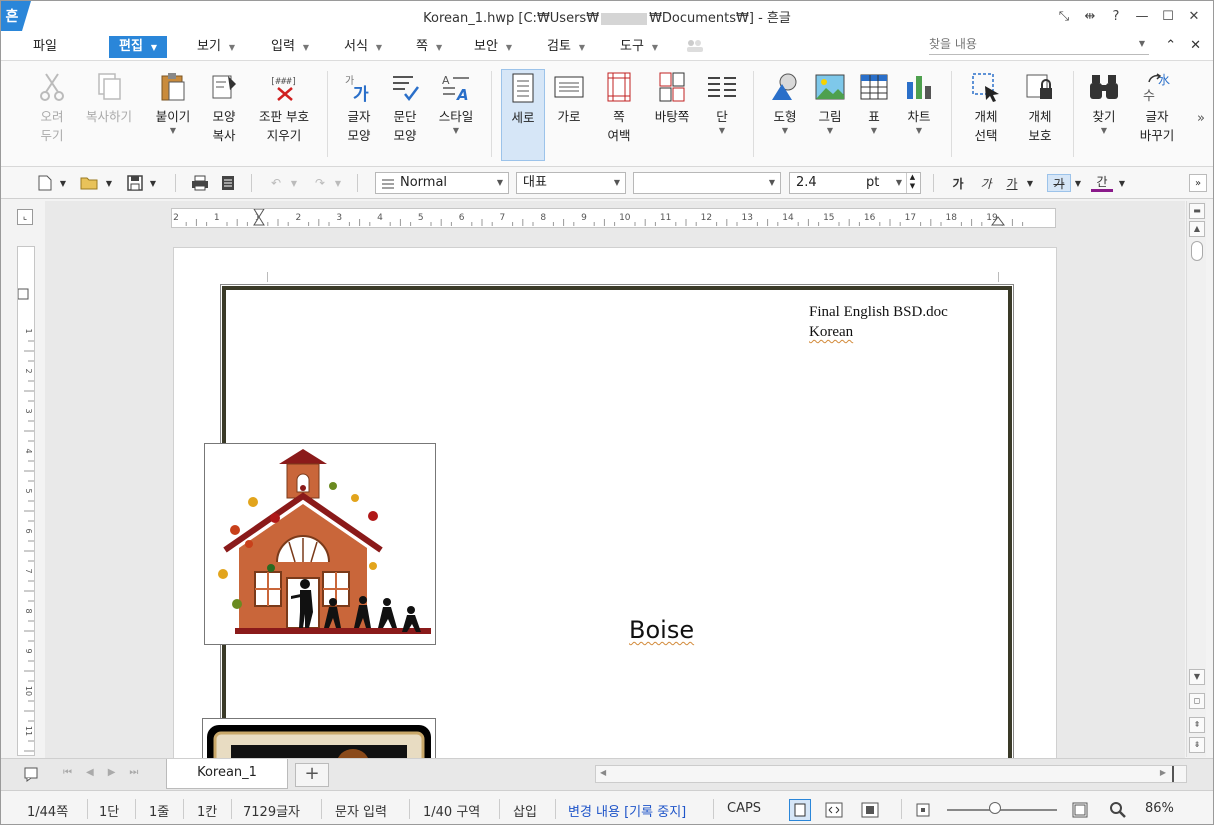  What do you see at coordinates (284, 108) in the screenshot?
I see `clear-marks-button: [###] 조판 부호 지우기` at bounding box center [284, 108].